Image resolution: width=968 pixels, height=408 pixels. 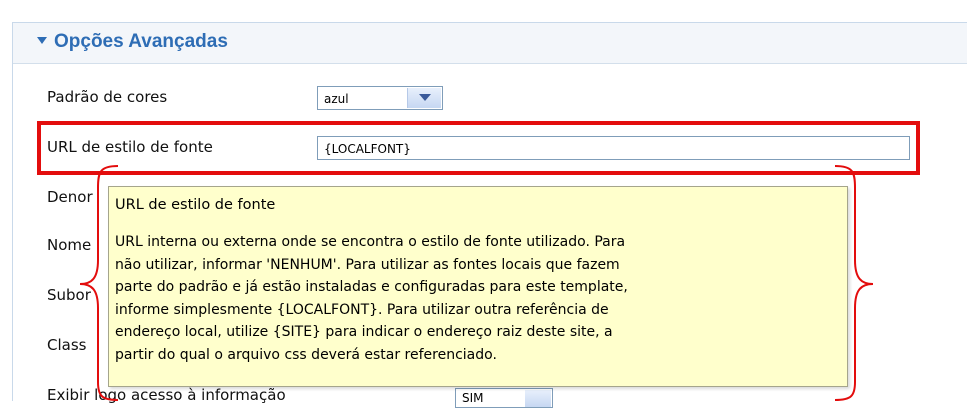 I want to click on color-pattern-value: azul, so click(x=336, y=99).